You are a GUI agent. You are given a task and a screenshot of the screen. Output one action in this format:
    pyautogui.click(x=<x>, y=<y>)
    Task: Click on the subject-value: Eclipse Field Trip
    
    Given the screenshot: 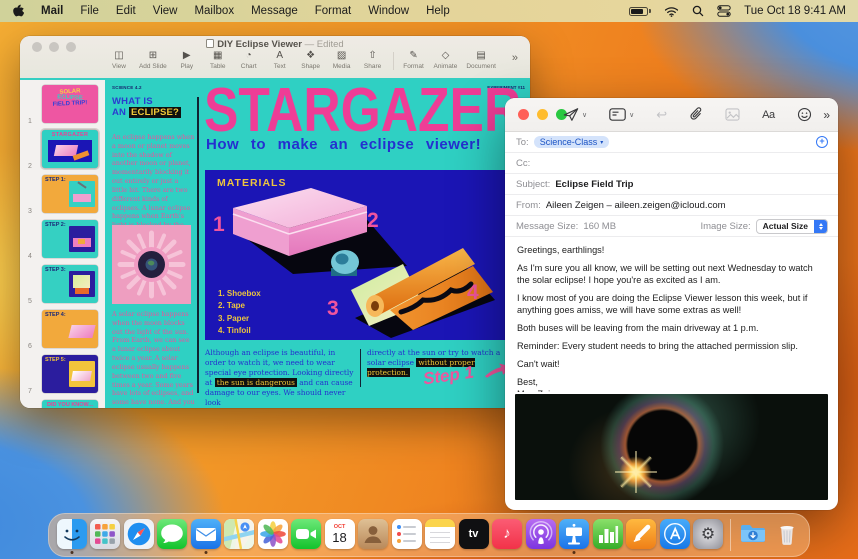 What is the action you would take?
    pyautogui.click(x=594, y=184)
    